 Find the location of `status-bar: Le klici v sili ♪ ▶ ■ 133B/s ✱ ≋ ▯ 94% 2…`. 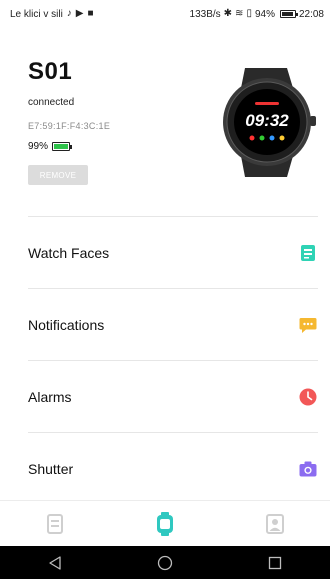

status-bar: Le klici v sili ♪ ▶ ■ 133B/s ✱ ≋ ▯ 94% 2… is located at coordinates (165, 14).